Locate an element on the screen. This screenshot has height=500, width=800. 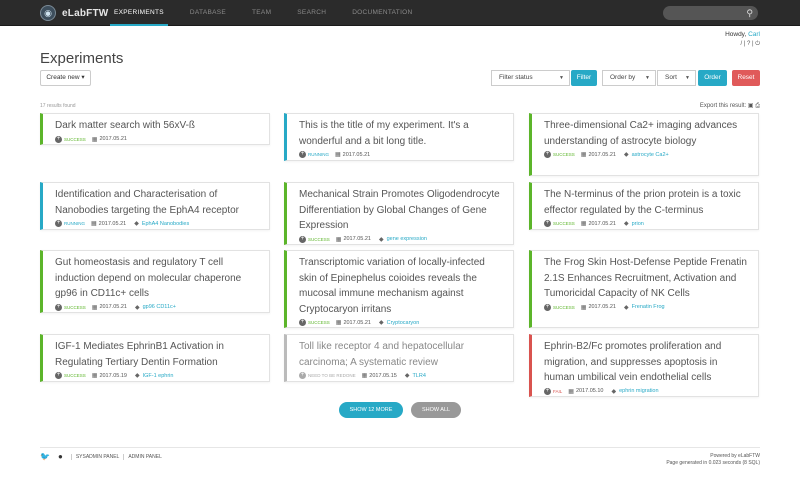
experiment-meta: + NEED TO BE REDONE ▦ 2017.05.15 ◆ TLR4 is located at coordinates (401, 375).